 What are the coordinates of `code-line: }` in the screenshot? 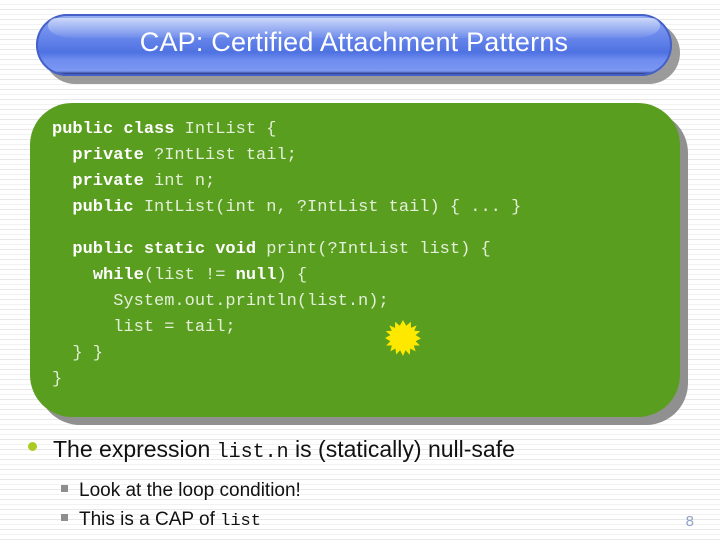 It's located at (361, 380).